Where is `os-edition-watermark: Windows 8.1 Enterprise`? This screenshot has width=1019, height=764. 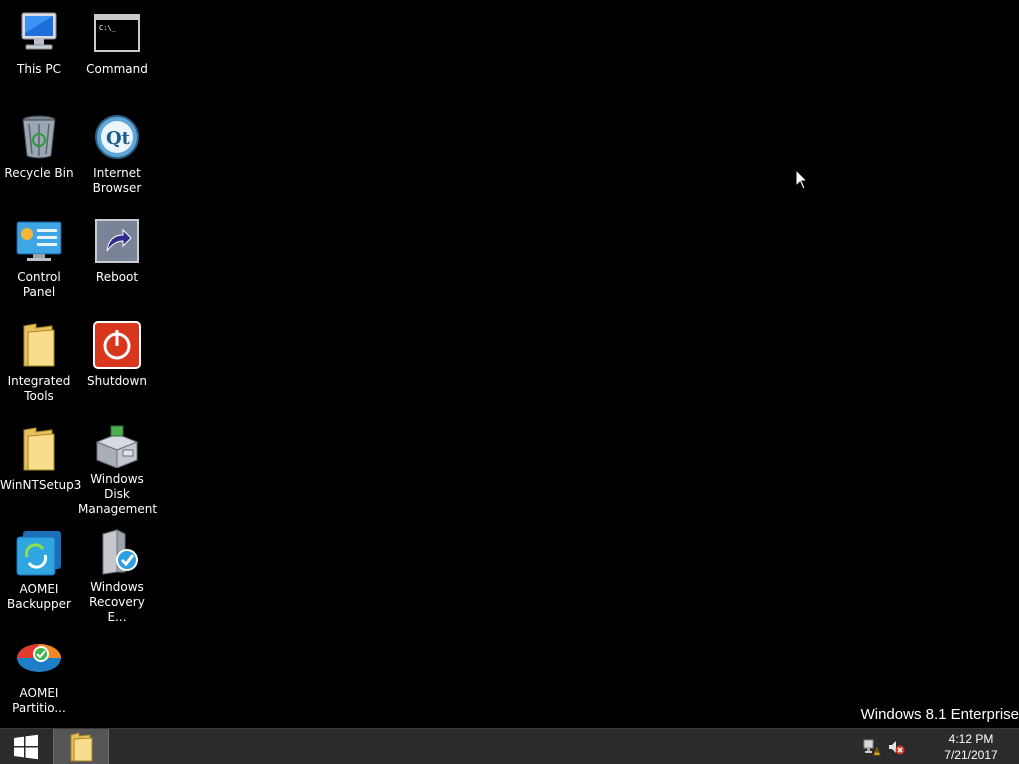
os-edition-watermark: Windows 8.1 Enterprise is located at coordinates (939, 714).